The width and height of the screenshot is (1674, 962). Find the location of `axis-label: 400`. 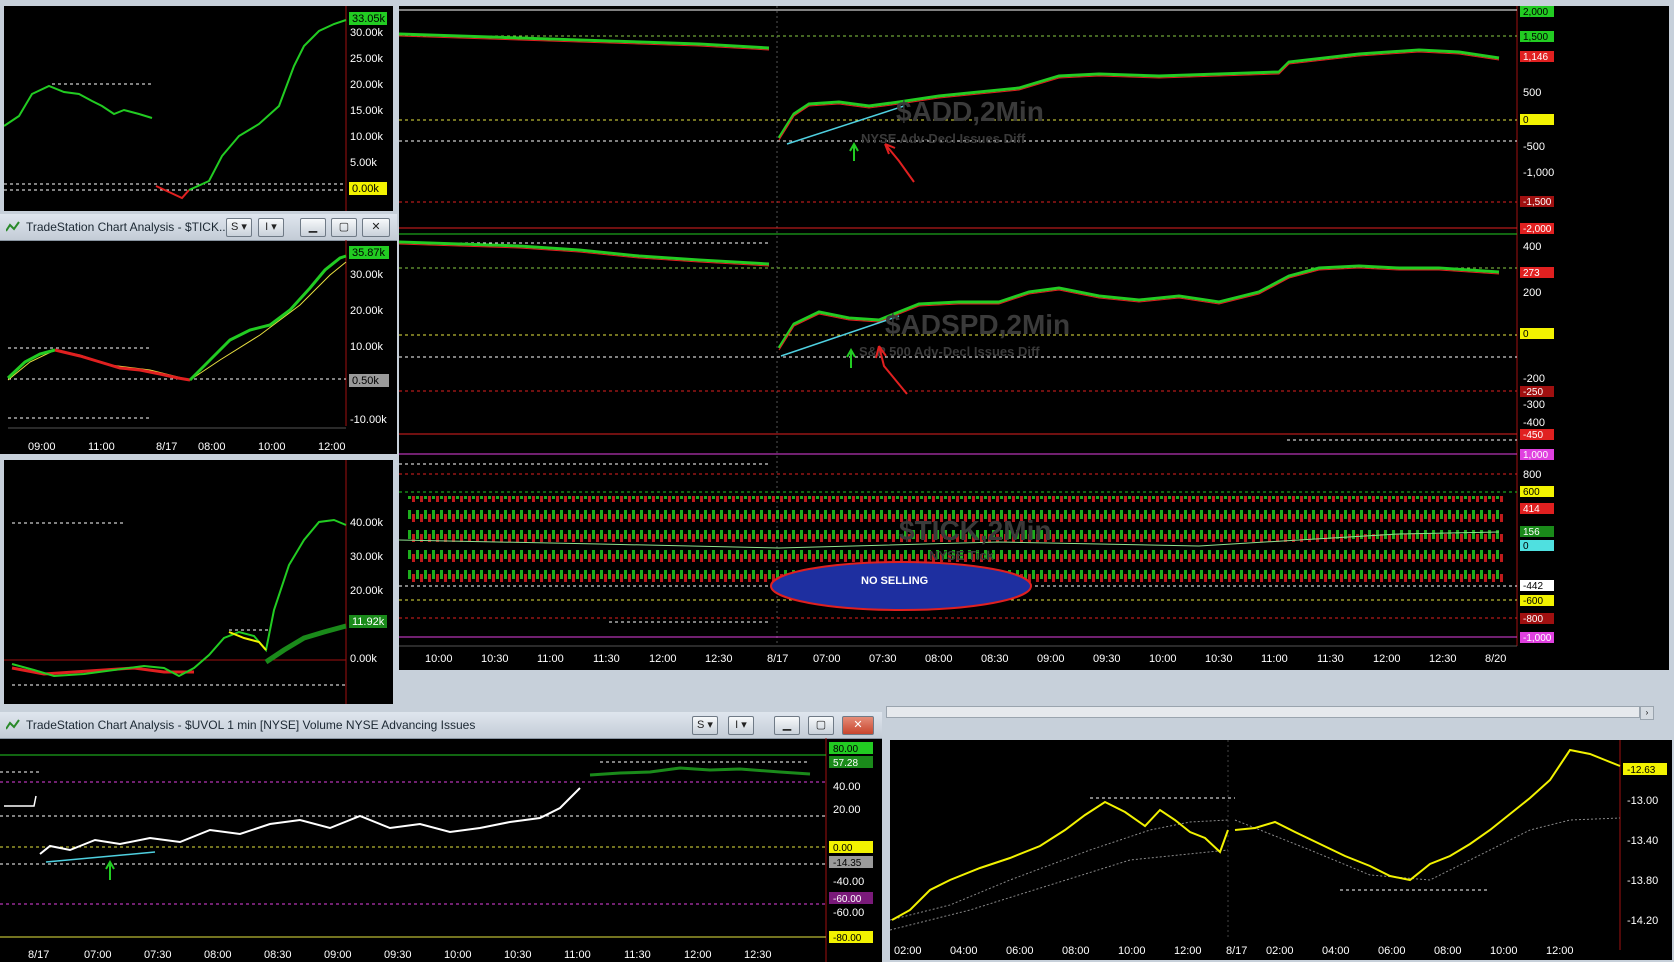

axis-label: 400 is located at coordinates (1532, 247).